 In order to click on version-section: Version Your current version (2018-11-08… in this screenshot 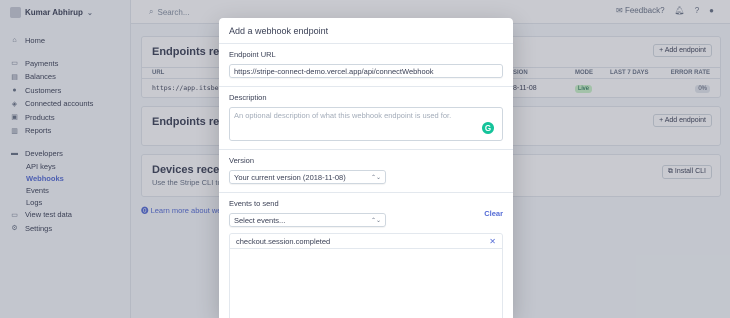, I will do `click(366, 171)`.